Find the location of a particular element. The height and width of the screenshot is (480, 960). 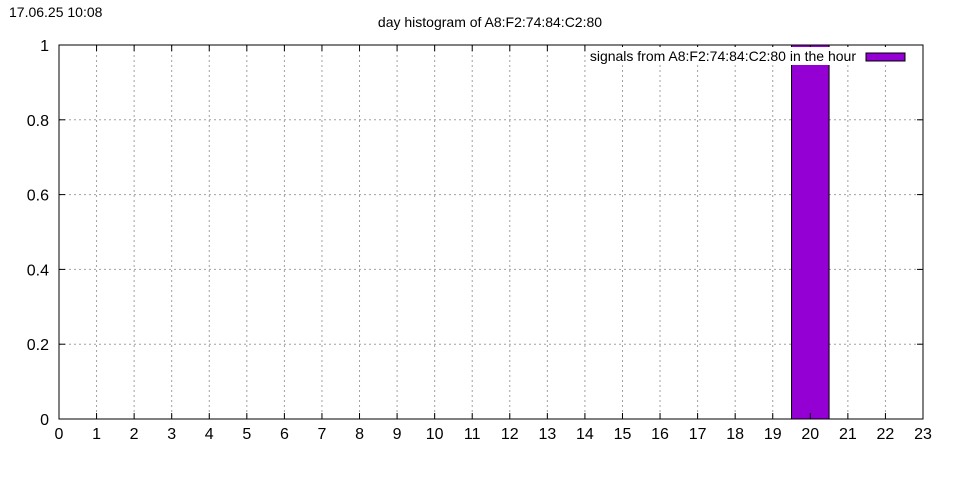

y-tick-label: 0 is located at coordinates (44, 420).